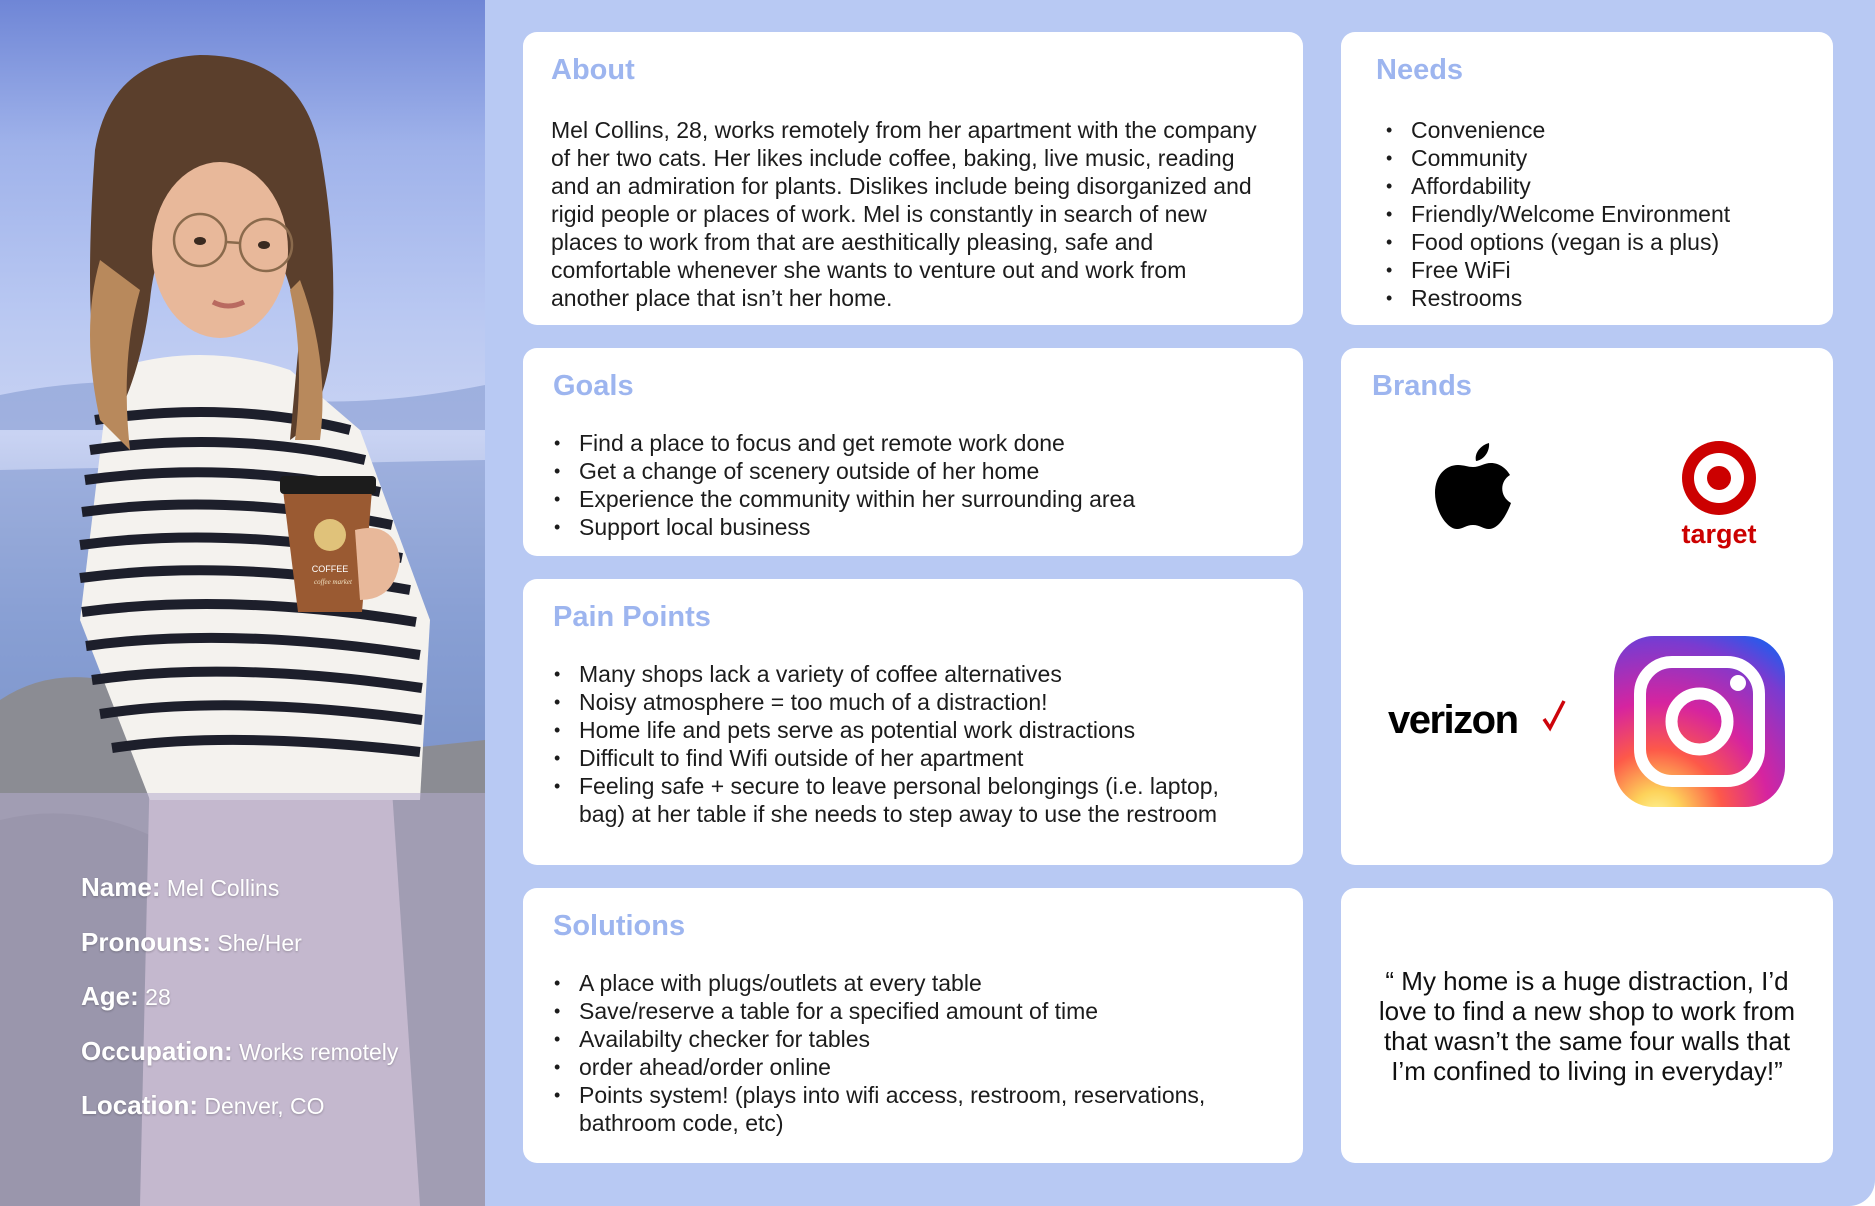 Image resolution: width=1875 pixels, height=1206 pixels. What do you see at coordinates (158, 997) in the screenshot?
I see `age-value: 28` at bounding box center [158, 997].